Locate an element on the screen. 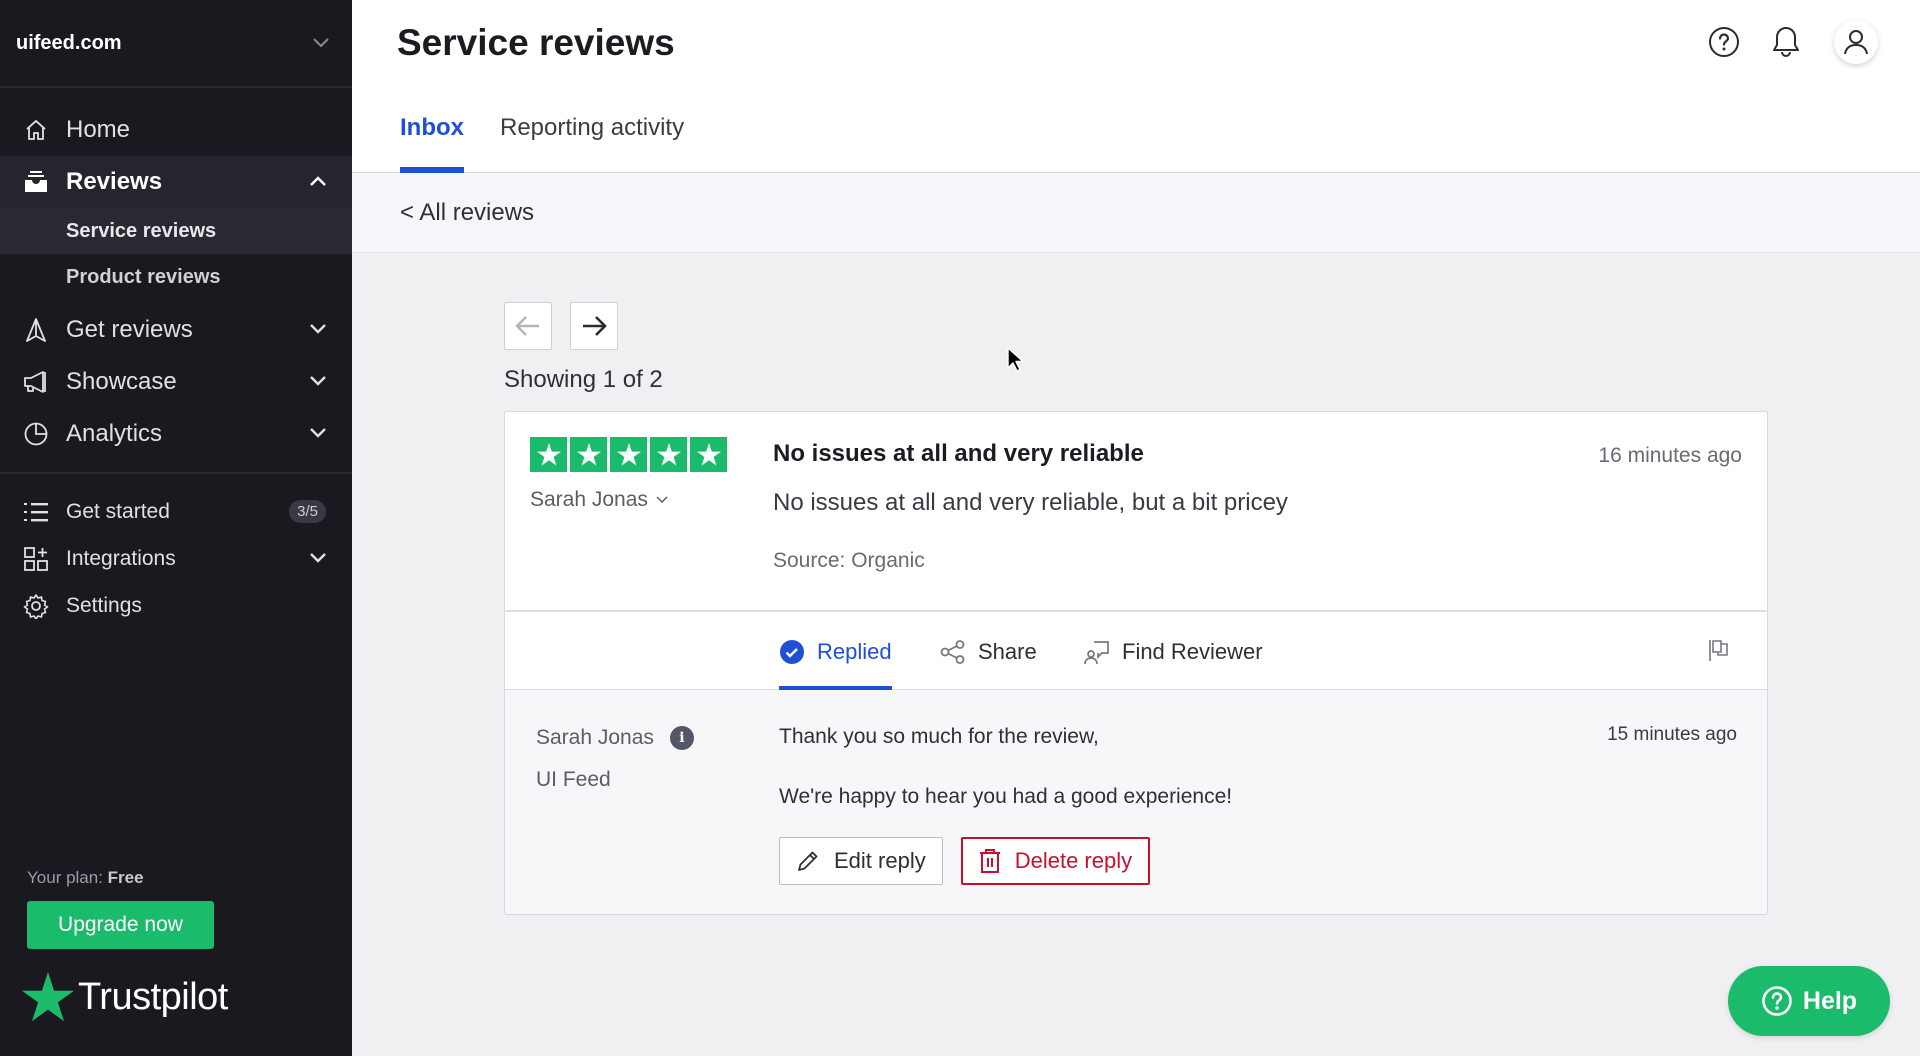  nav-divider is located at coordinates (176, 473).